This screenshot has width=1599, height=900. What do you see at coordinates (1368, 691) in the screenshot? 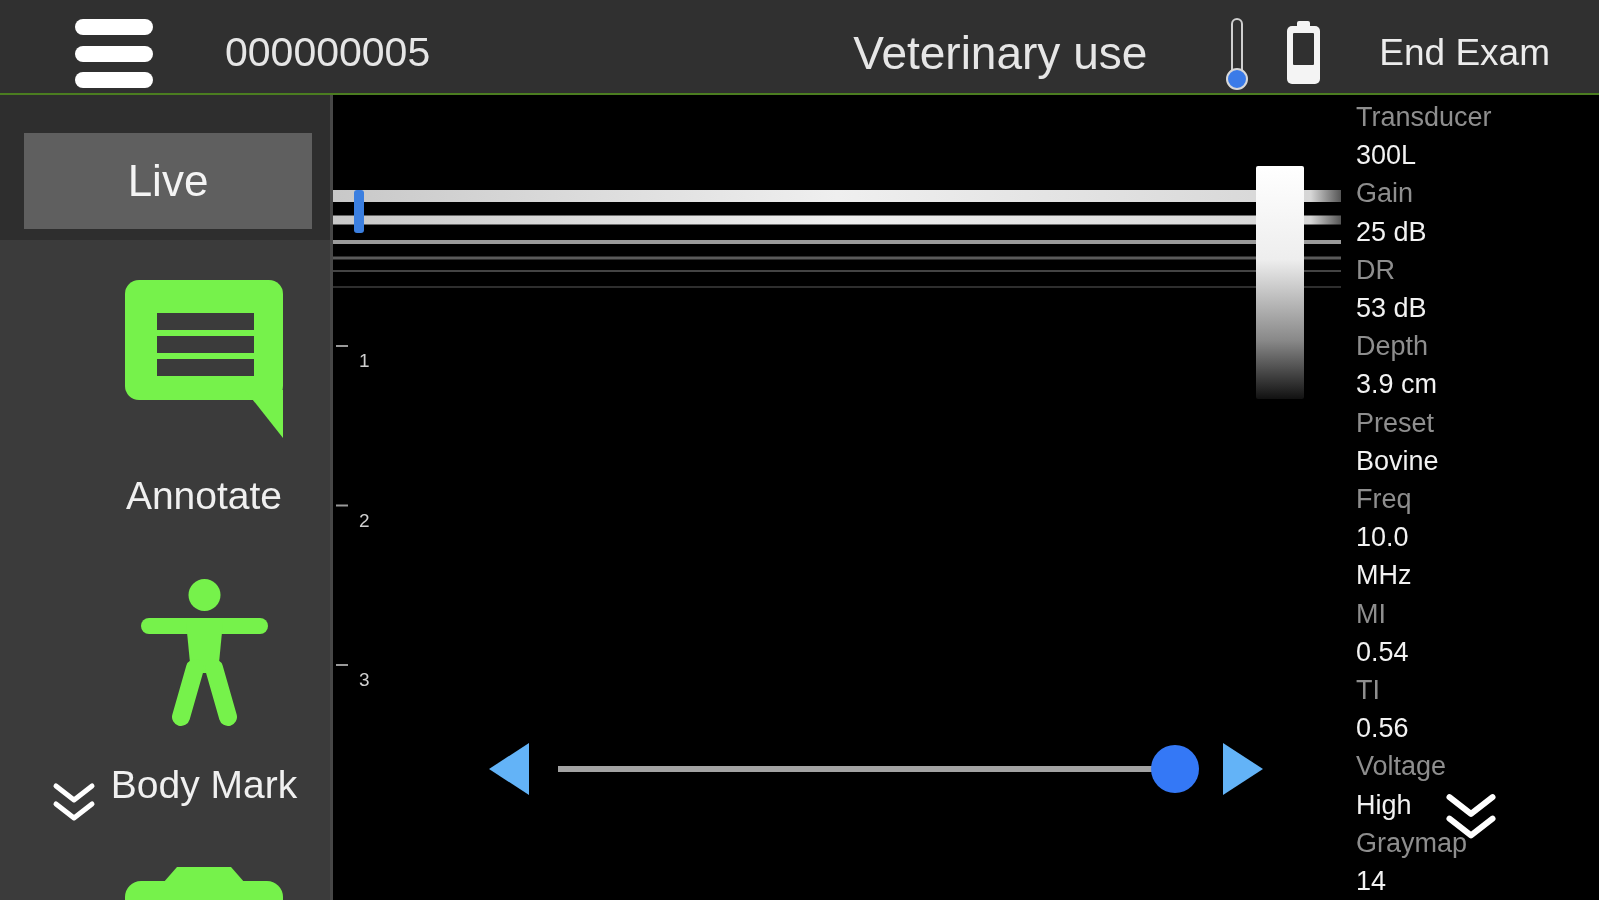
I see `parameter-label: TI` at bounding box center [1368, 691].